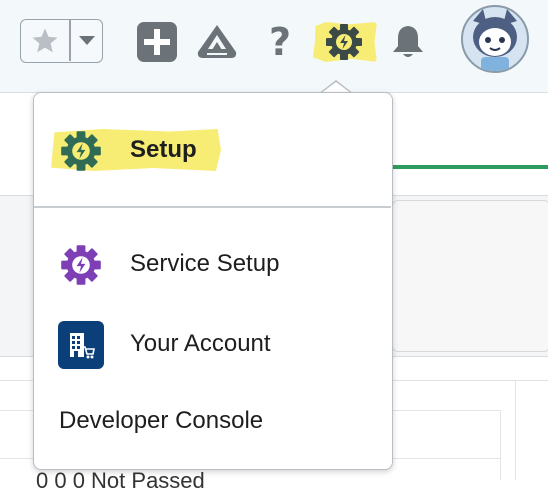 This screenshot has width=548, height=494. Describe the element at coordinates (161, 420) in the screenshot. I see `menu-item-label: Developer Console` at that location.